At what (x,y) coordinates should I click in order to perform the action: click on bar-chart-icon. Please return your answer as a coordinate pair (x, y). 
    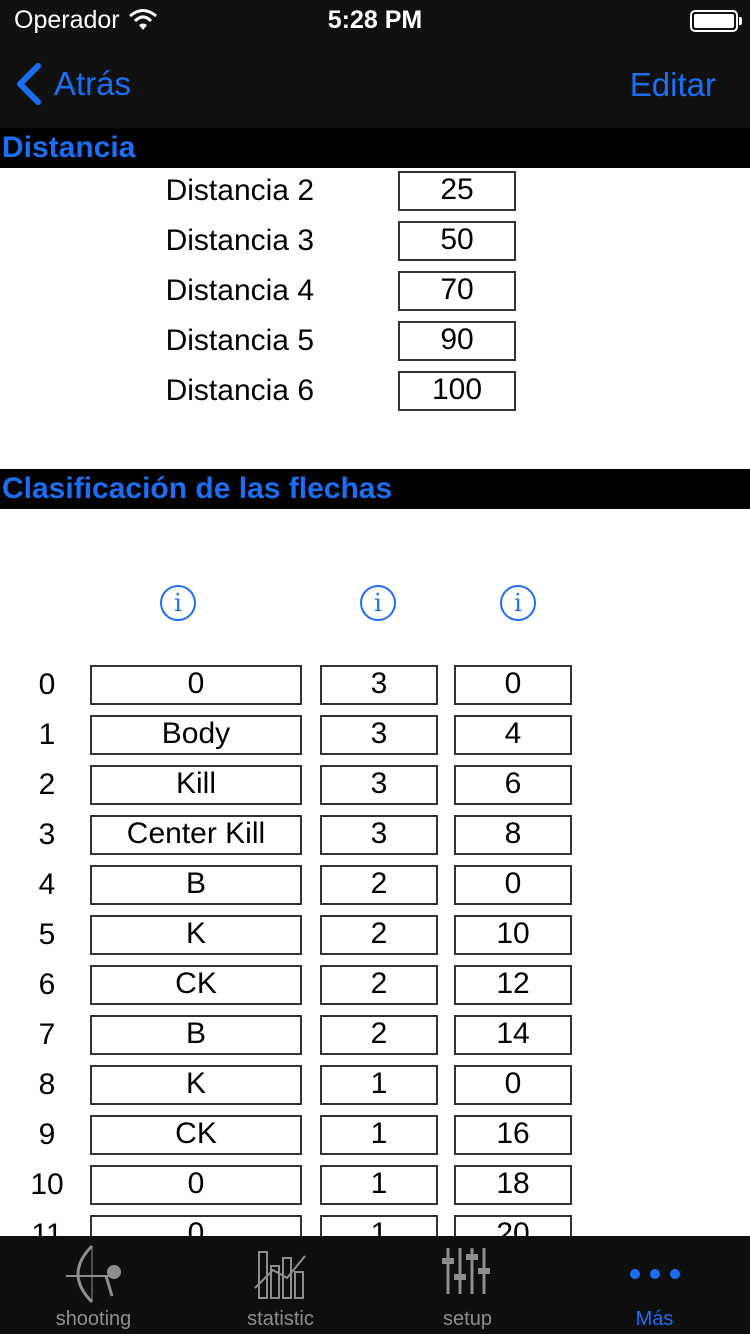
    Looking at the image, I should click on (279, 1275).